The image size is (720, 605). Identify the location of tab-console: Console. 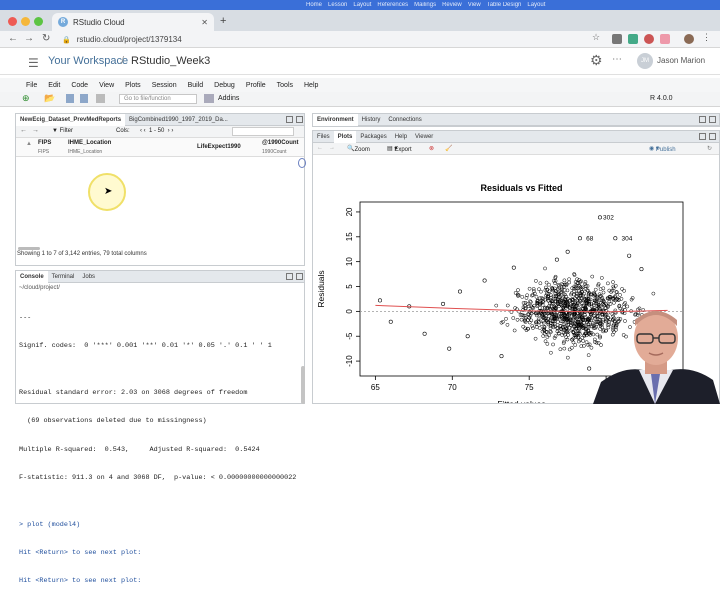
(32, 276).